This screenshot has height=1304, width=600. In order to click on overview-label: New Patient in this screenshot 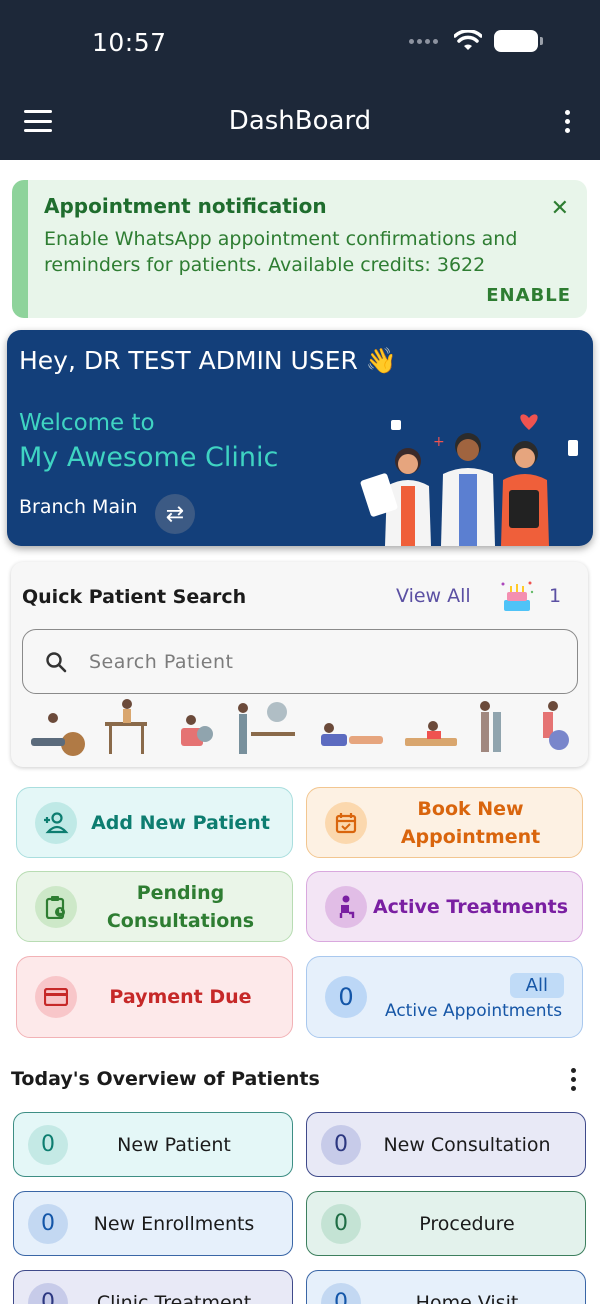, I will do `click(174, 1144)`.